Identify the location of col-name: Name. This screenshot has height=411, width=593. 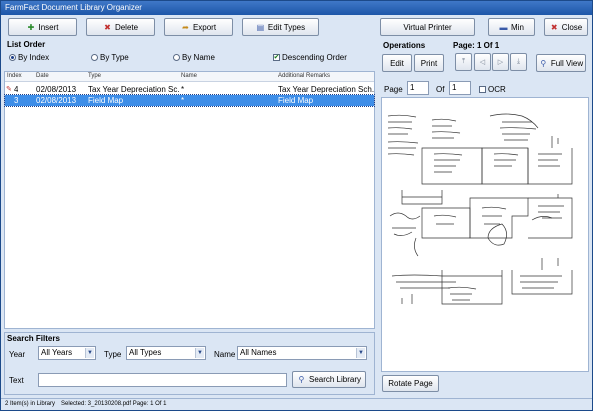
(189, 76).